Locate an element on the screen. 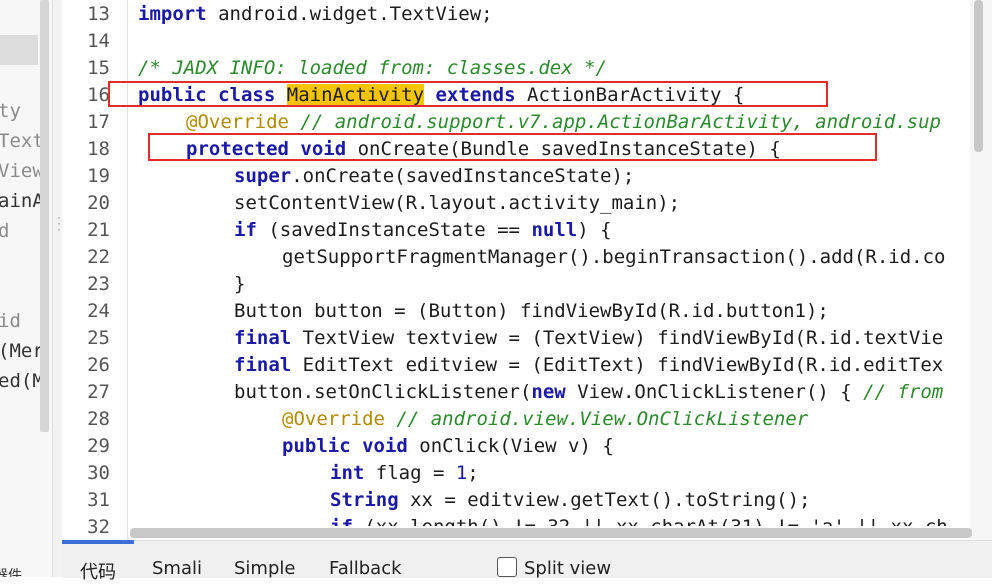  vertical-scrollbar-thumb is located at coordinates (978, 76).